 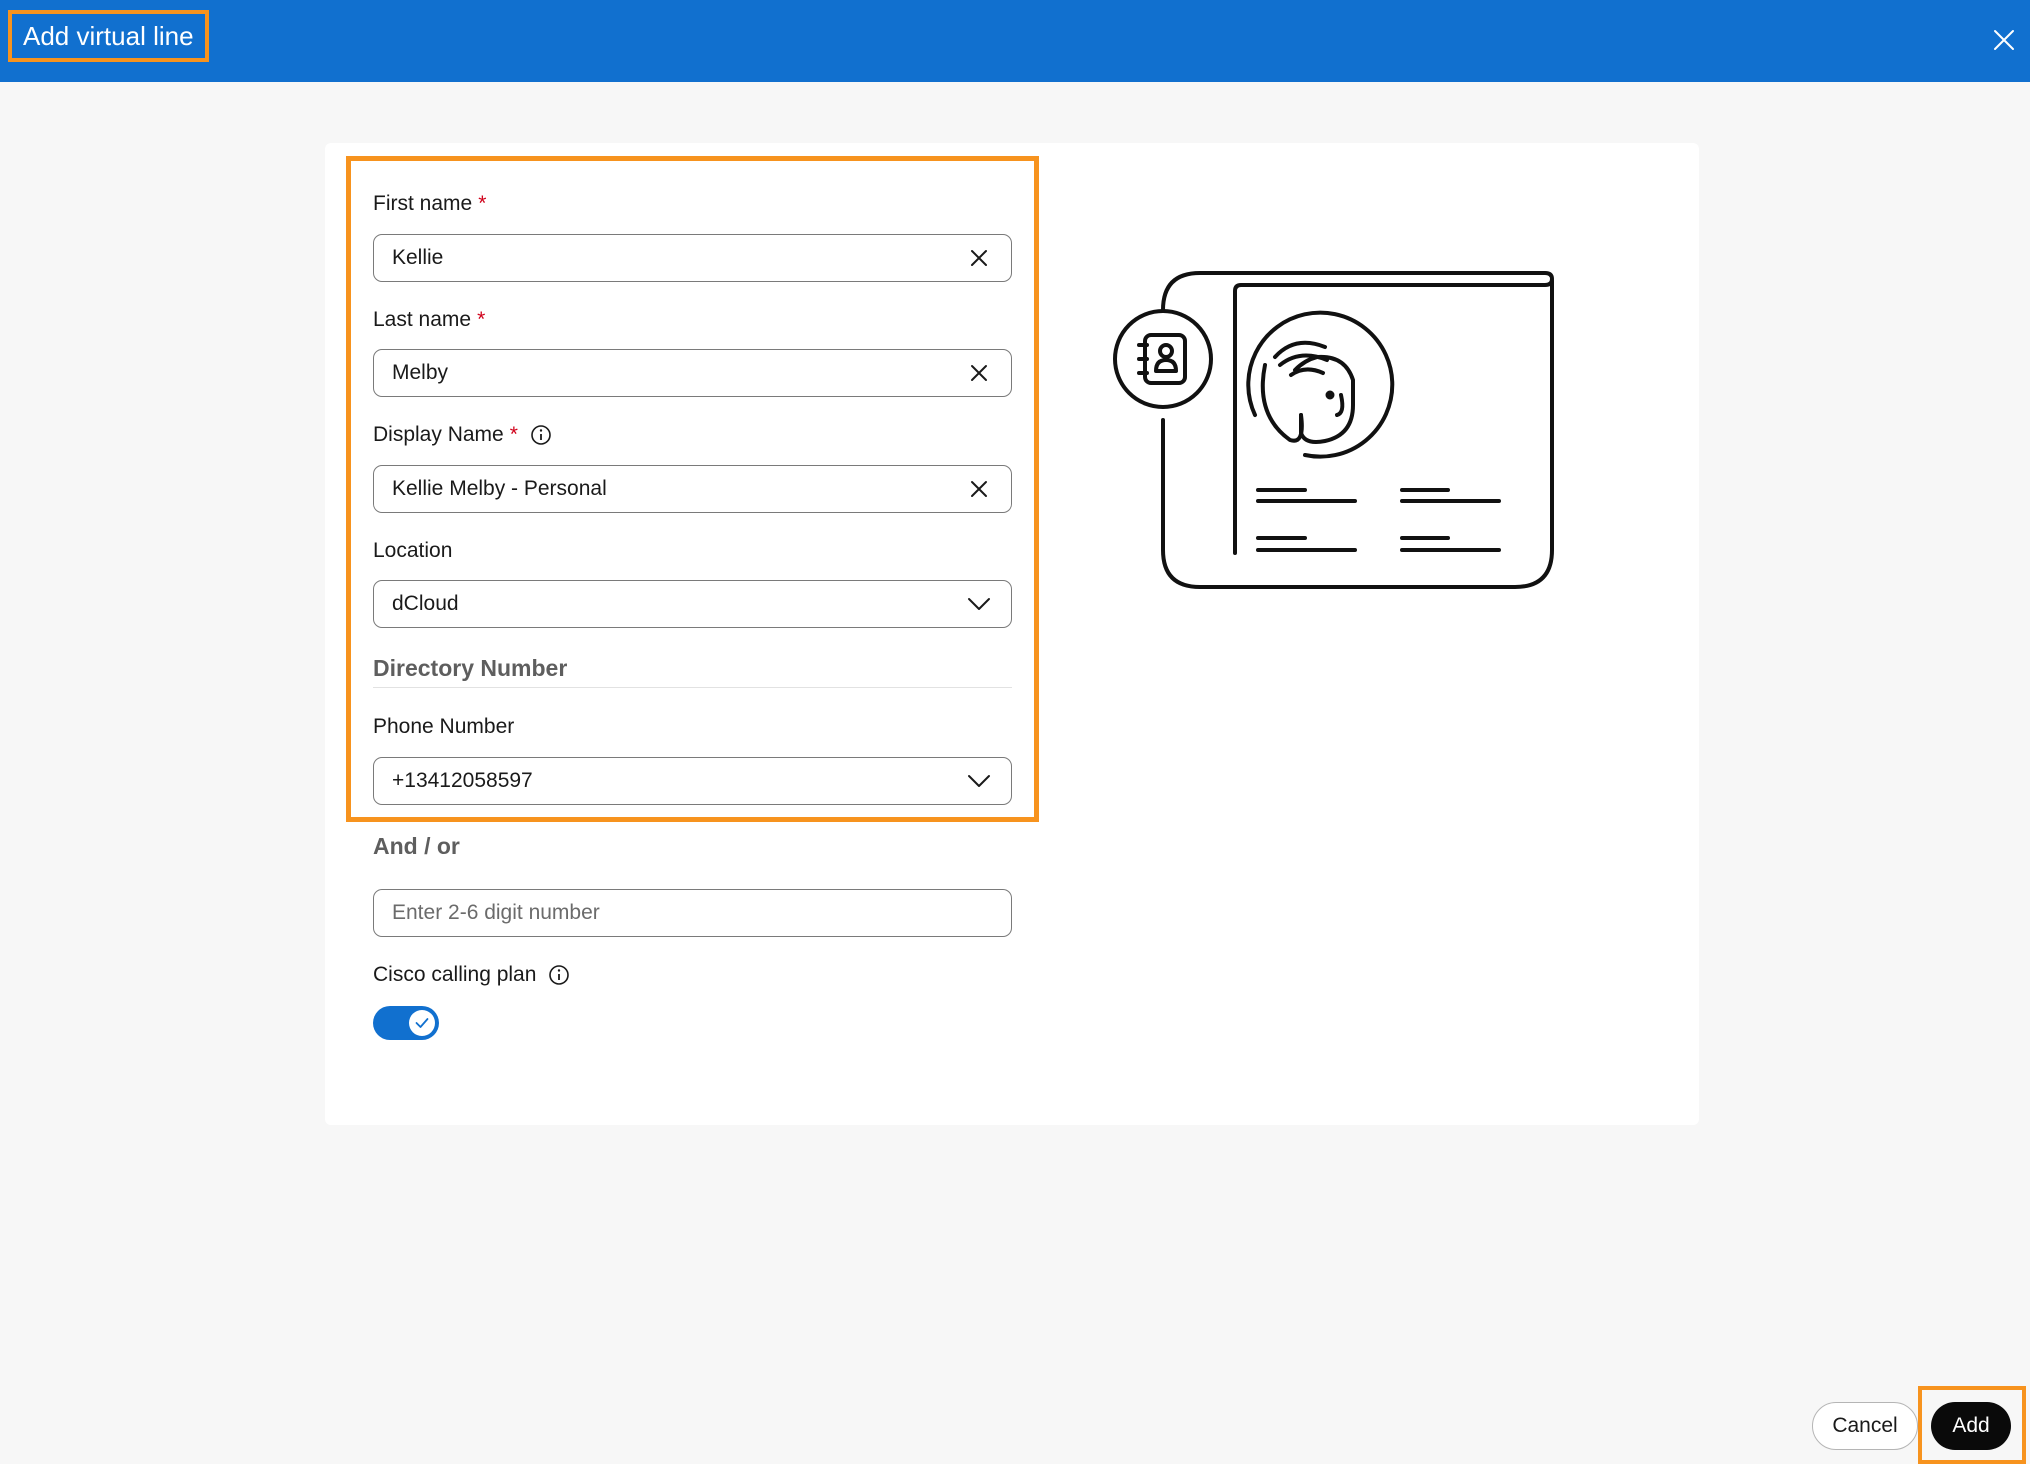 I want to click on clear-first-name-button, so click(x=979, y=258).